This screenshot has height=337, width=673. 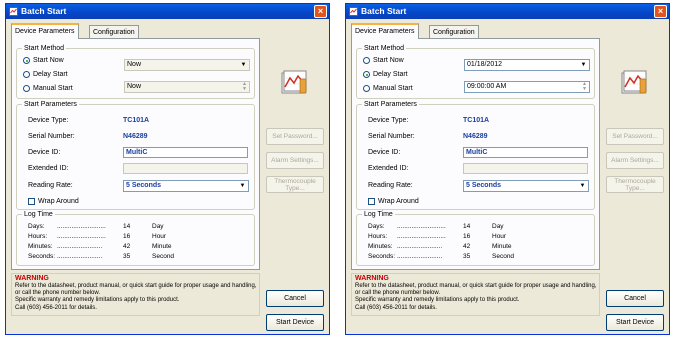 I want to click on extended-id-label: Extended ID:, so click(x=388, y=168).